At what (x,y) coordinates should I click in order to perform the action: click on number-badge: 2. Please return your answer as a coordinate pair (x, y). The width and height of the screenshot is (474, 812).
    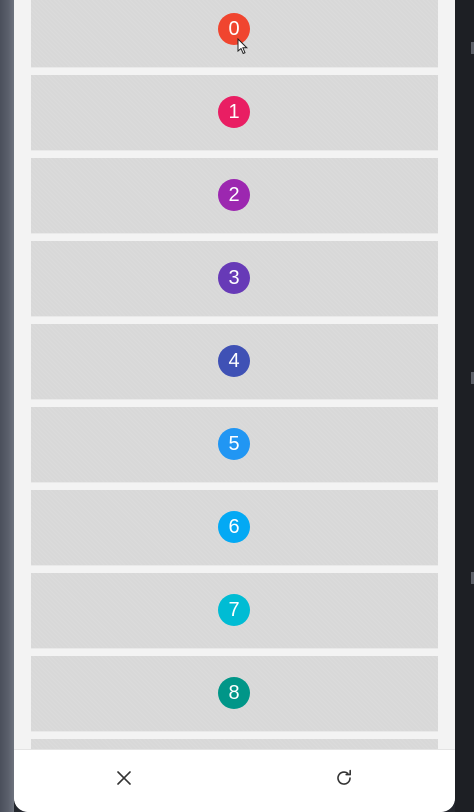
    Looking at the image, I should click on (234, 195).